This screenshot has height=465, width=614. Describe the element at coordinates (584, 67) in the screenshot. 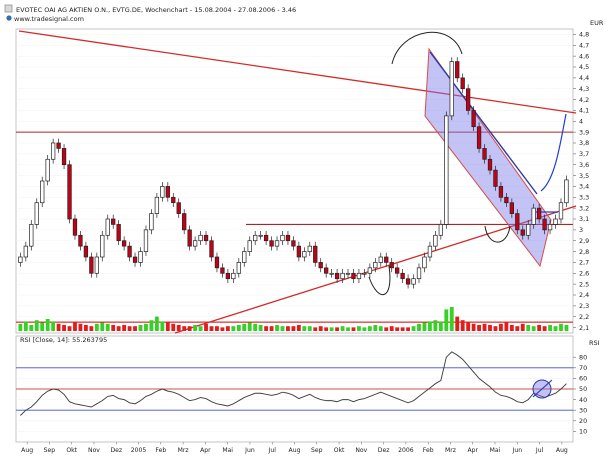

I see `price-tick-label: 4,5` at that location.